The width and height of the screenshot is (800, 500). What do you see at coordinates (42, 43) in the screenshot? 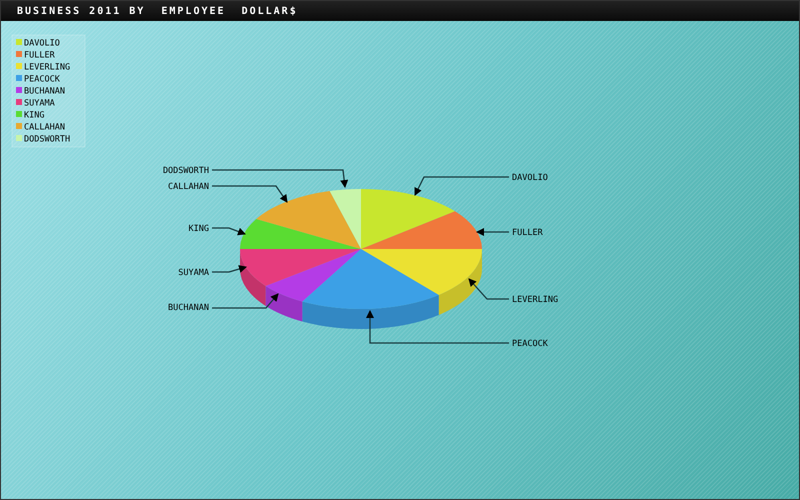
I see `legend-label: DAVOLIO` at bounding box center [42, 43].